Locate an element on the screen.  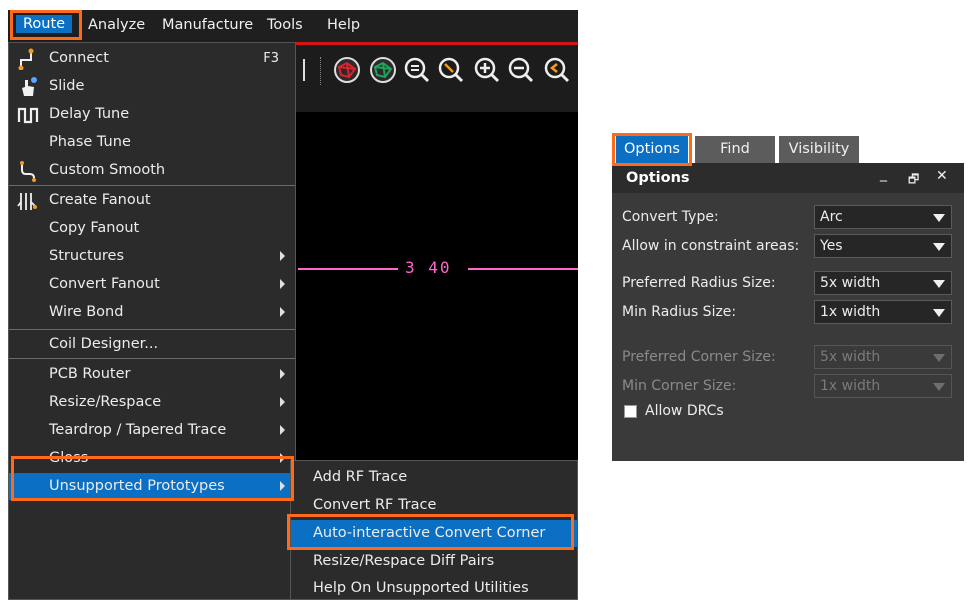
ratsnest-red-icon is located at coordinates (347, 70).